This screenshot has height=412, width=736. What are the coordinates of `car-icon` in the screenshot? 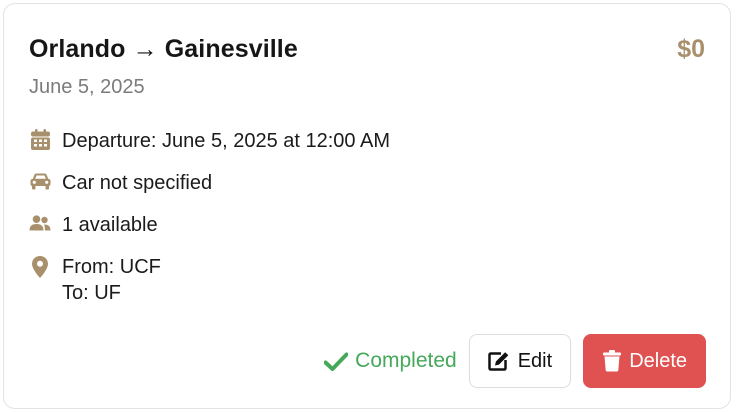 It's located at (40, 181).